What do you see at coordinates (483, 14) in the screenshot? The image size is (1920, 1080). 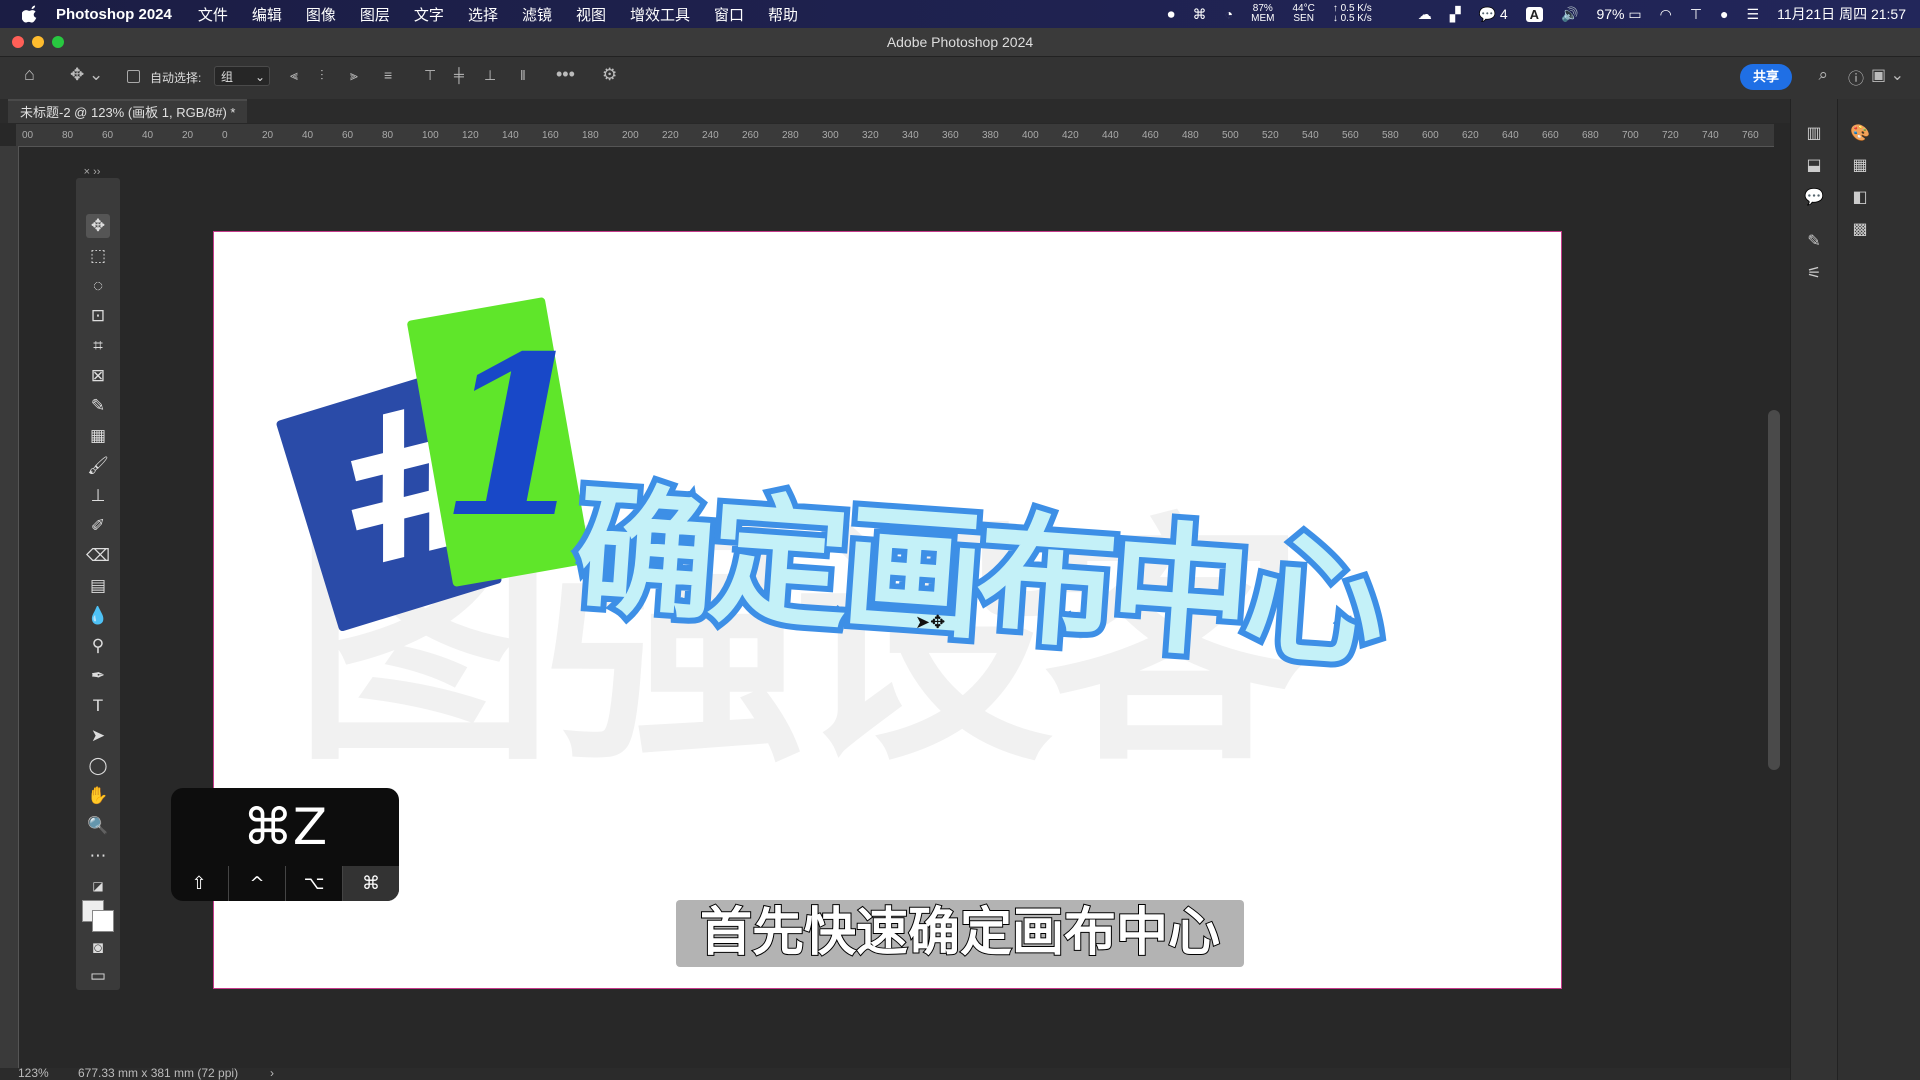 I see `menu-select: 选择` at bounding box center [483, 14].